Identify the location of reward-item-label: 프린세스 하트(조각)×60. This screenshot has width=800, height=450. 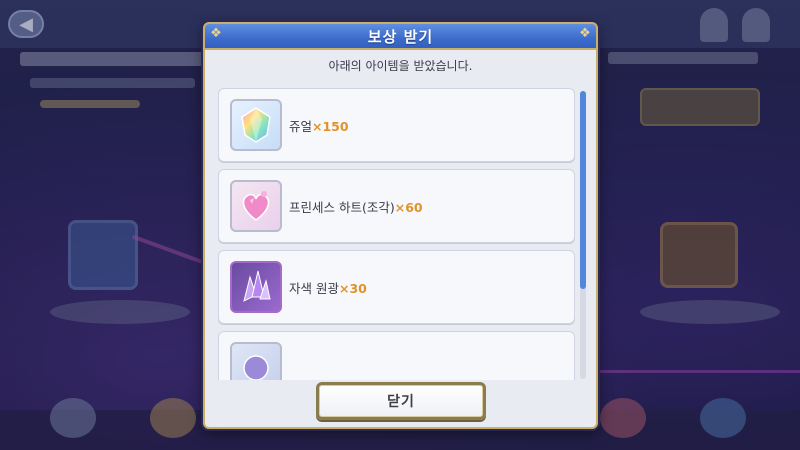
(356, 206).